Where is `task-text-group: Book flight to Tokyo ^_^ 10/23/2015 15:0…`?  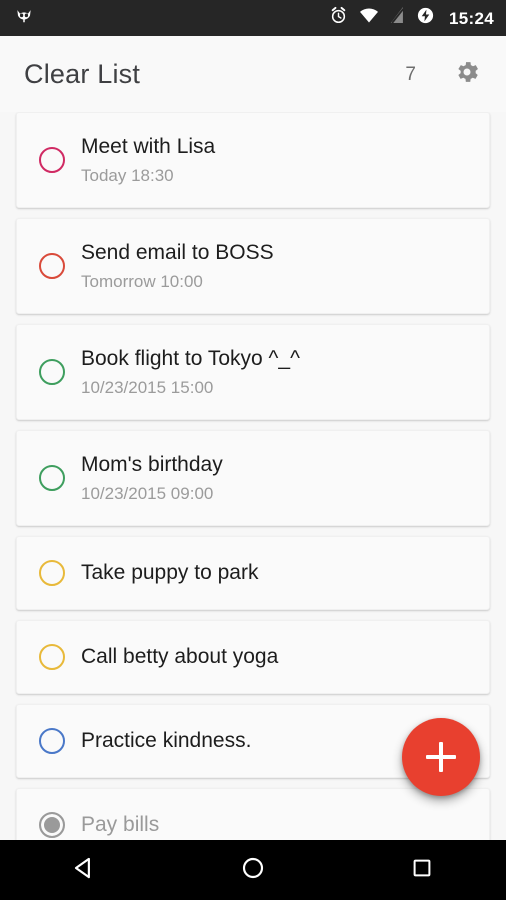 task-text-group: Book flight to Tokyo ^_^ 10/23/2015 15:0… is located at coordinates (277, 372).